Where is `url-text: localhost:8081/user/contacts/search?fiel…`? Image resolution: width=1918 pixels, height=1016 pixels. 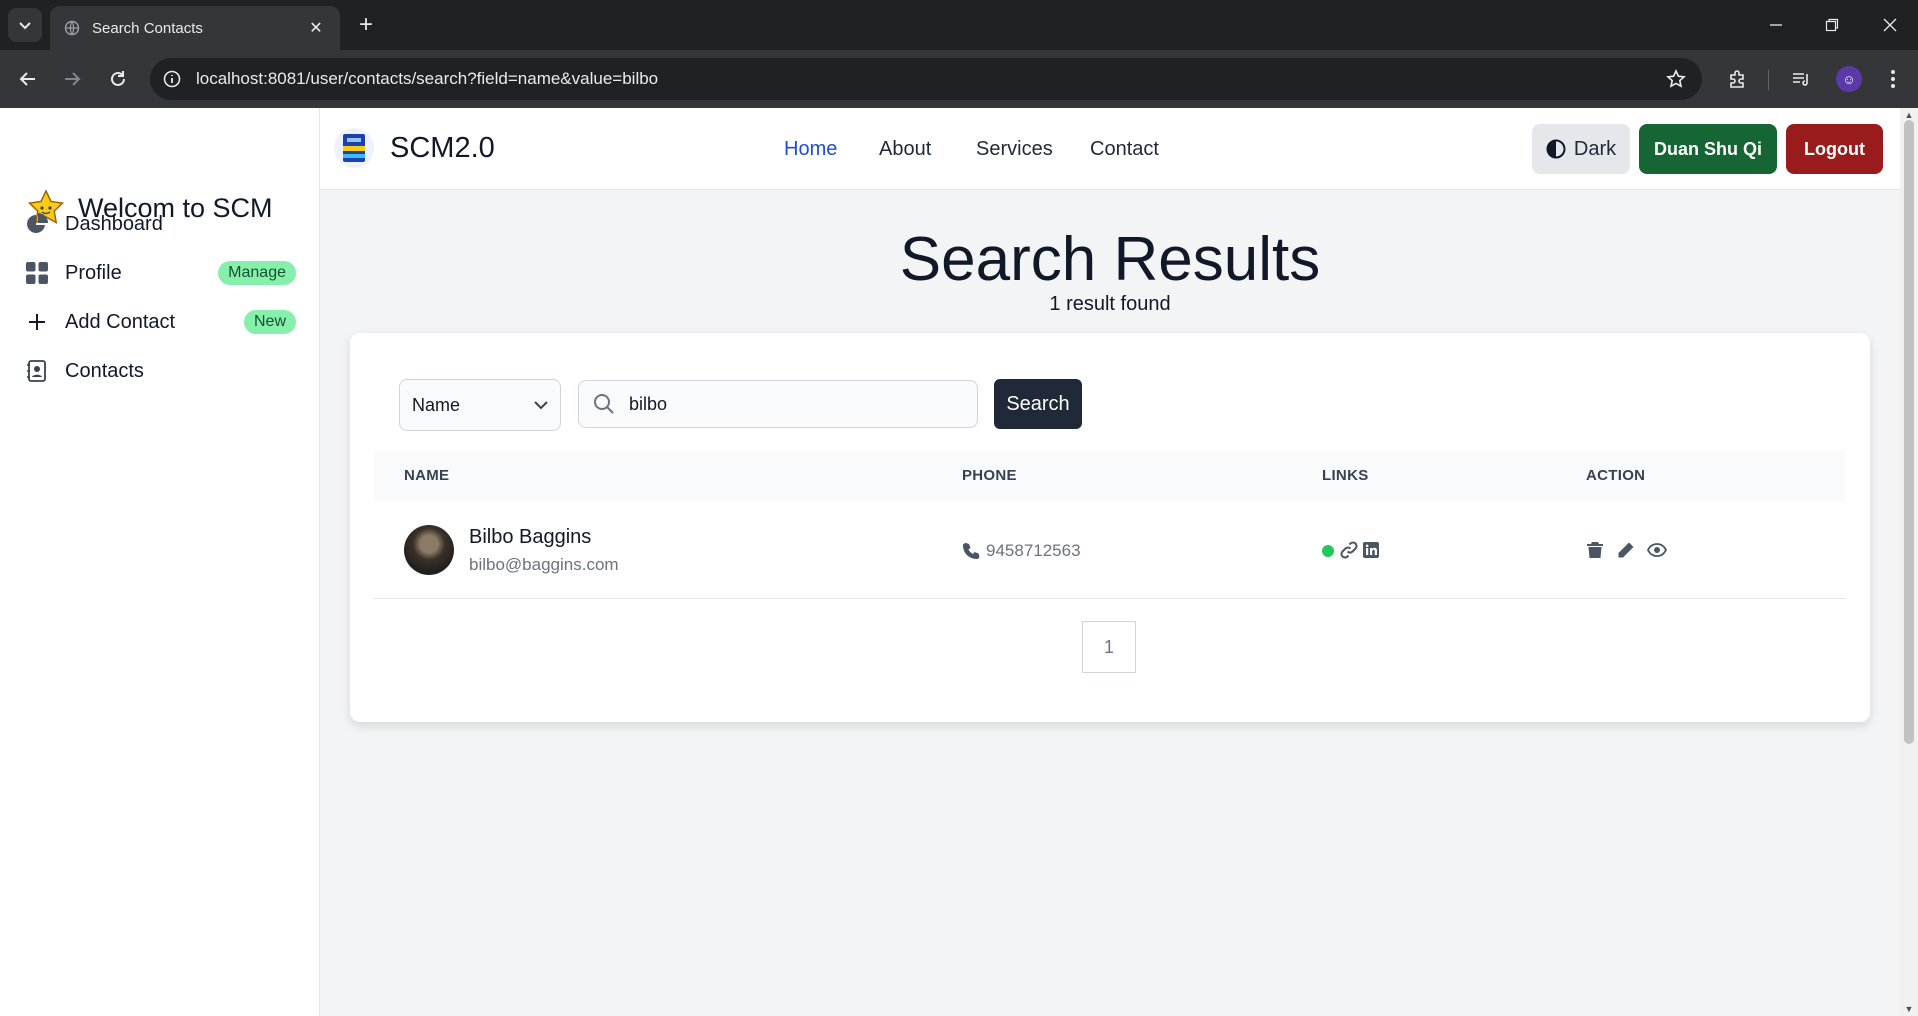 url-text: localhost:8081/user/contacts/search?fiel… is located at coordinates (930, 79).